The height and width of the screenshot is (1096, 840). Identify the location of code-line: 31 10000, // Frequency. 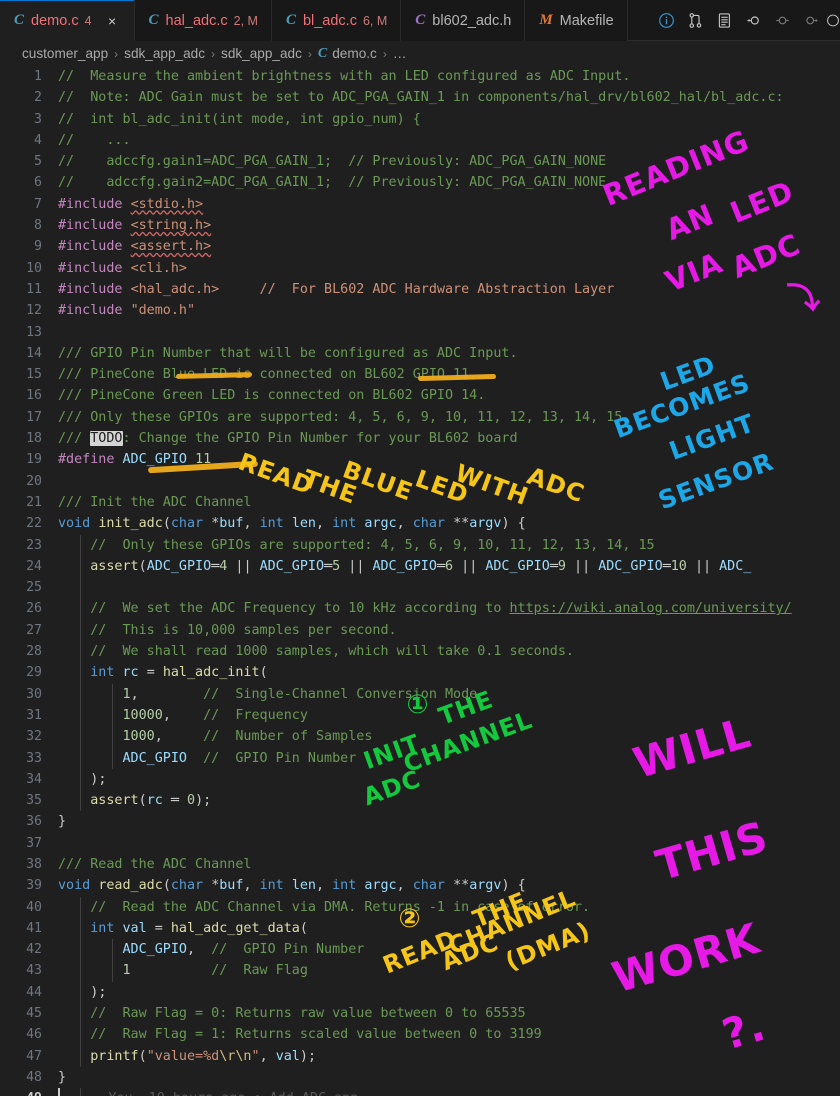
(420, 715).